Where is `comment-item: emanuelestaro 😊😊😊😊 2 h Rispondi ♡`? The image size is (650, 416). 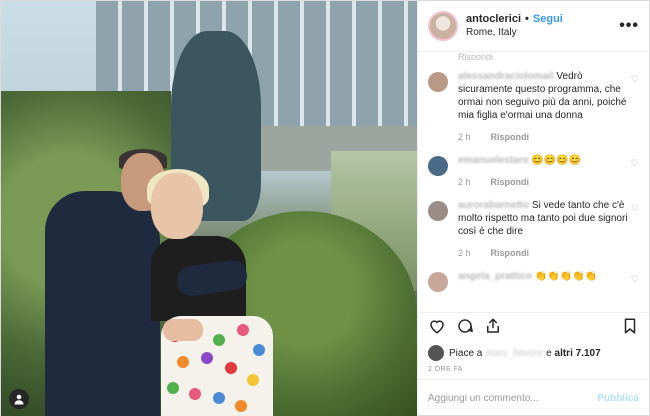
comment-item: emanuelestaro 😊😊😊😊 2 h Rispondi ♡ is located at coordinates (533, 171).